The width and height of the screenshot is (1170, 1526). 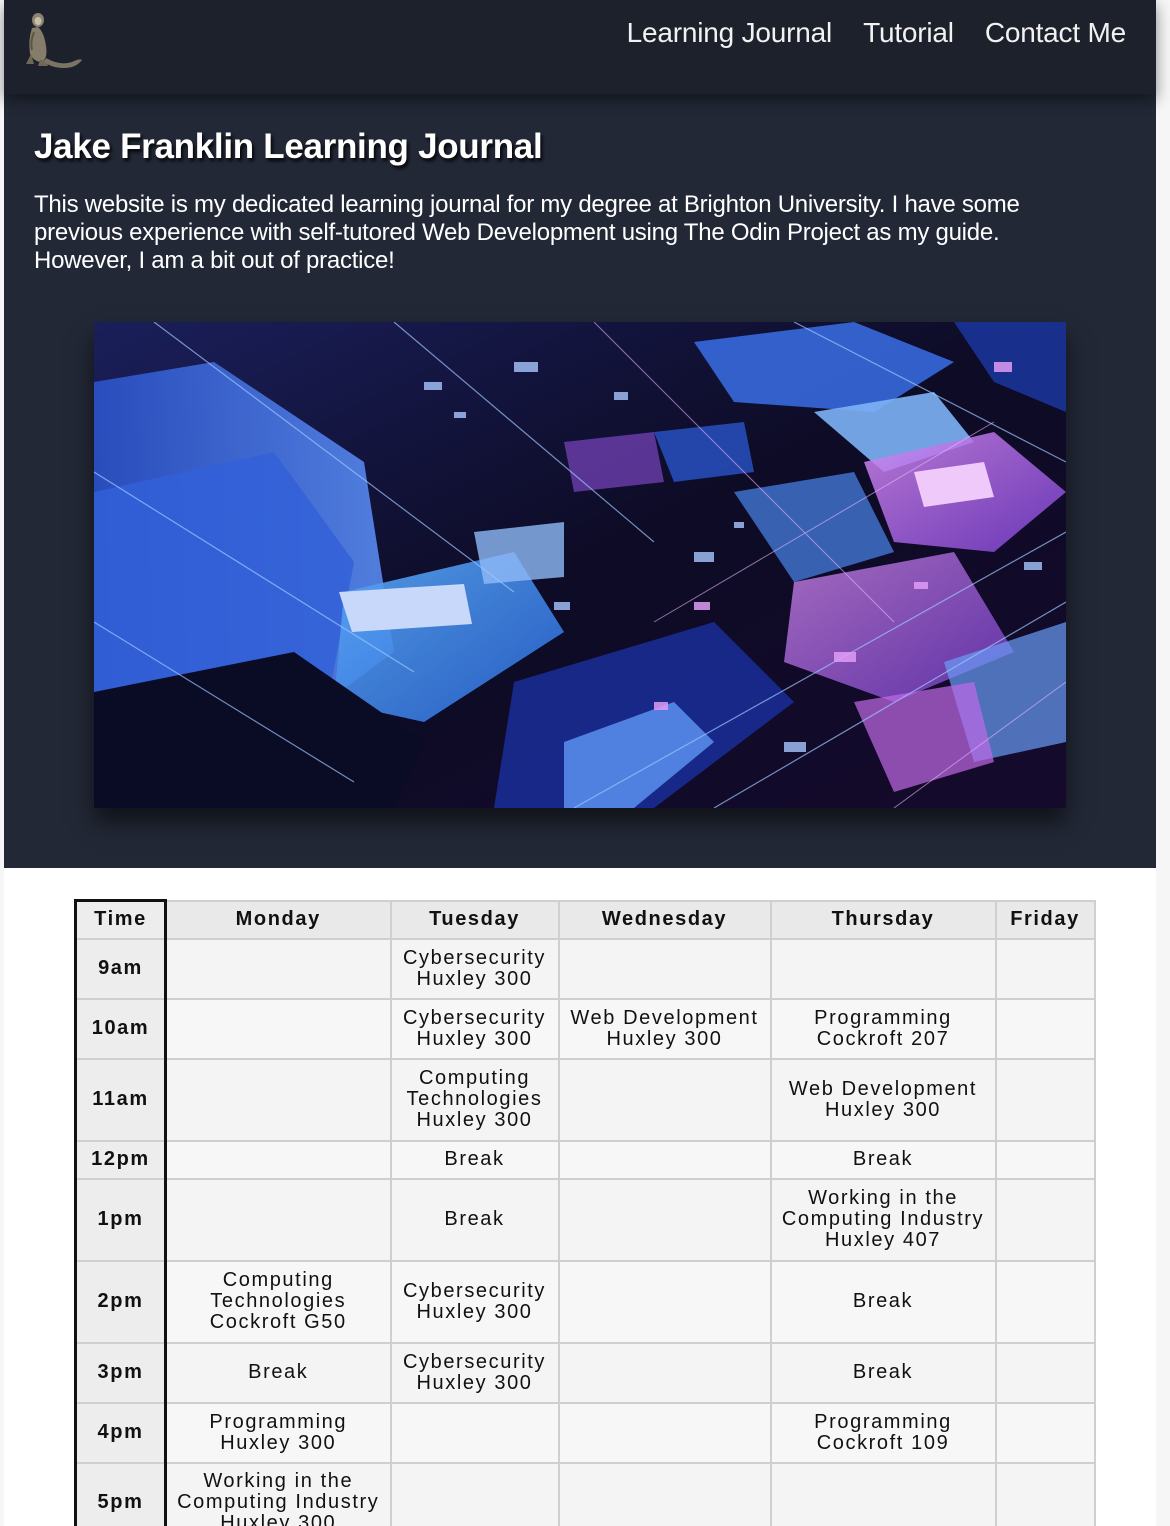 What do you see at coordinates (1055, 33) in the screenshot?
I see `nav-link-contact-me: Contact Me` at bounding box center [1055, 33].